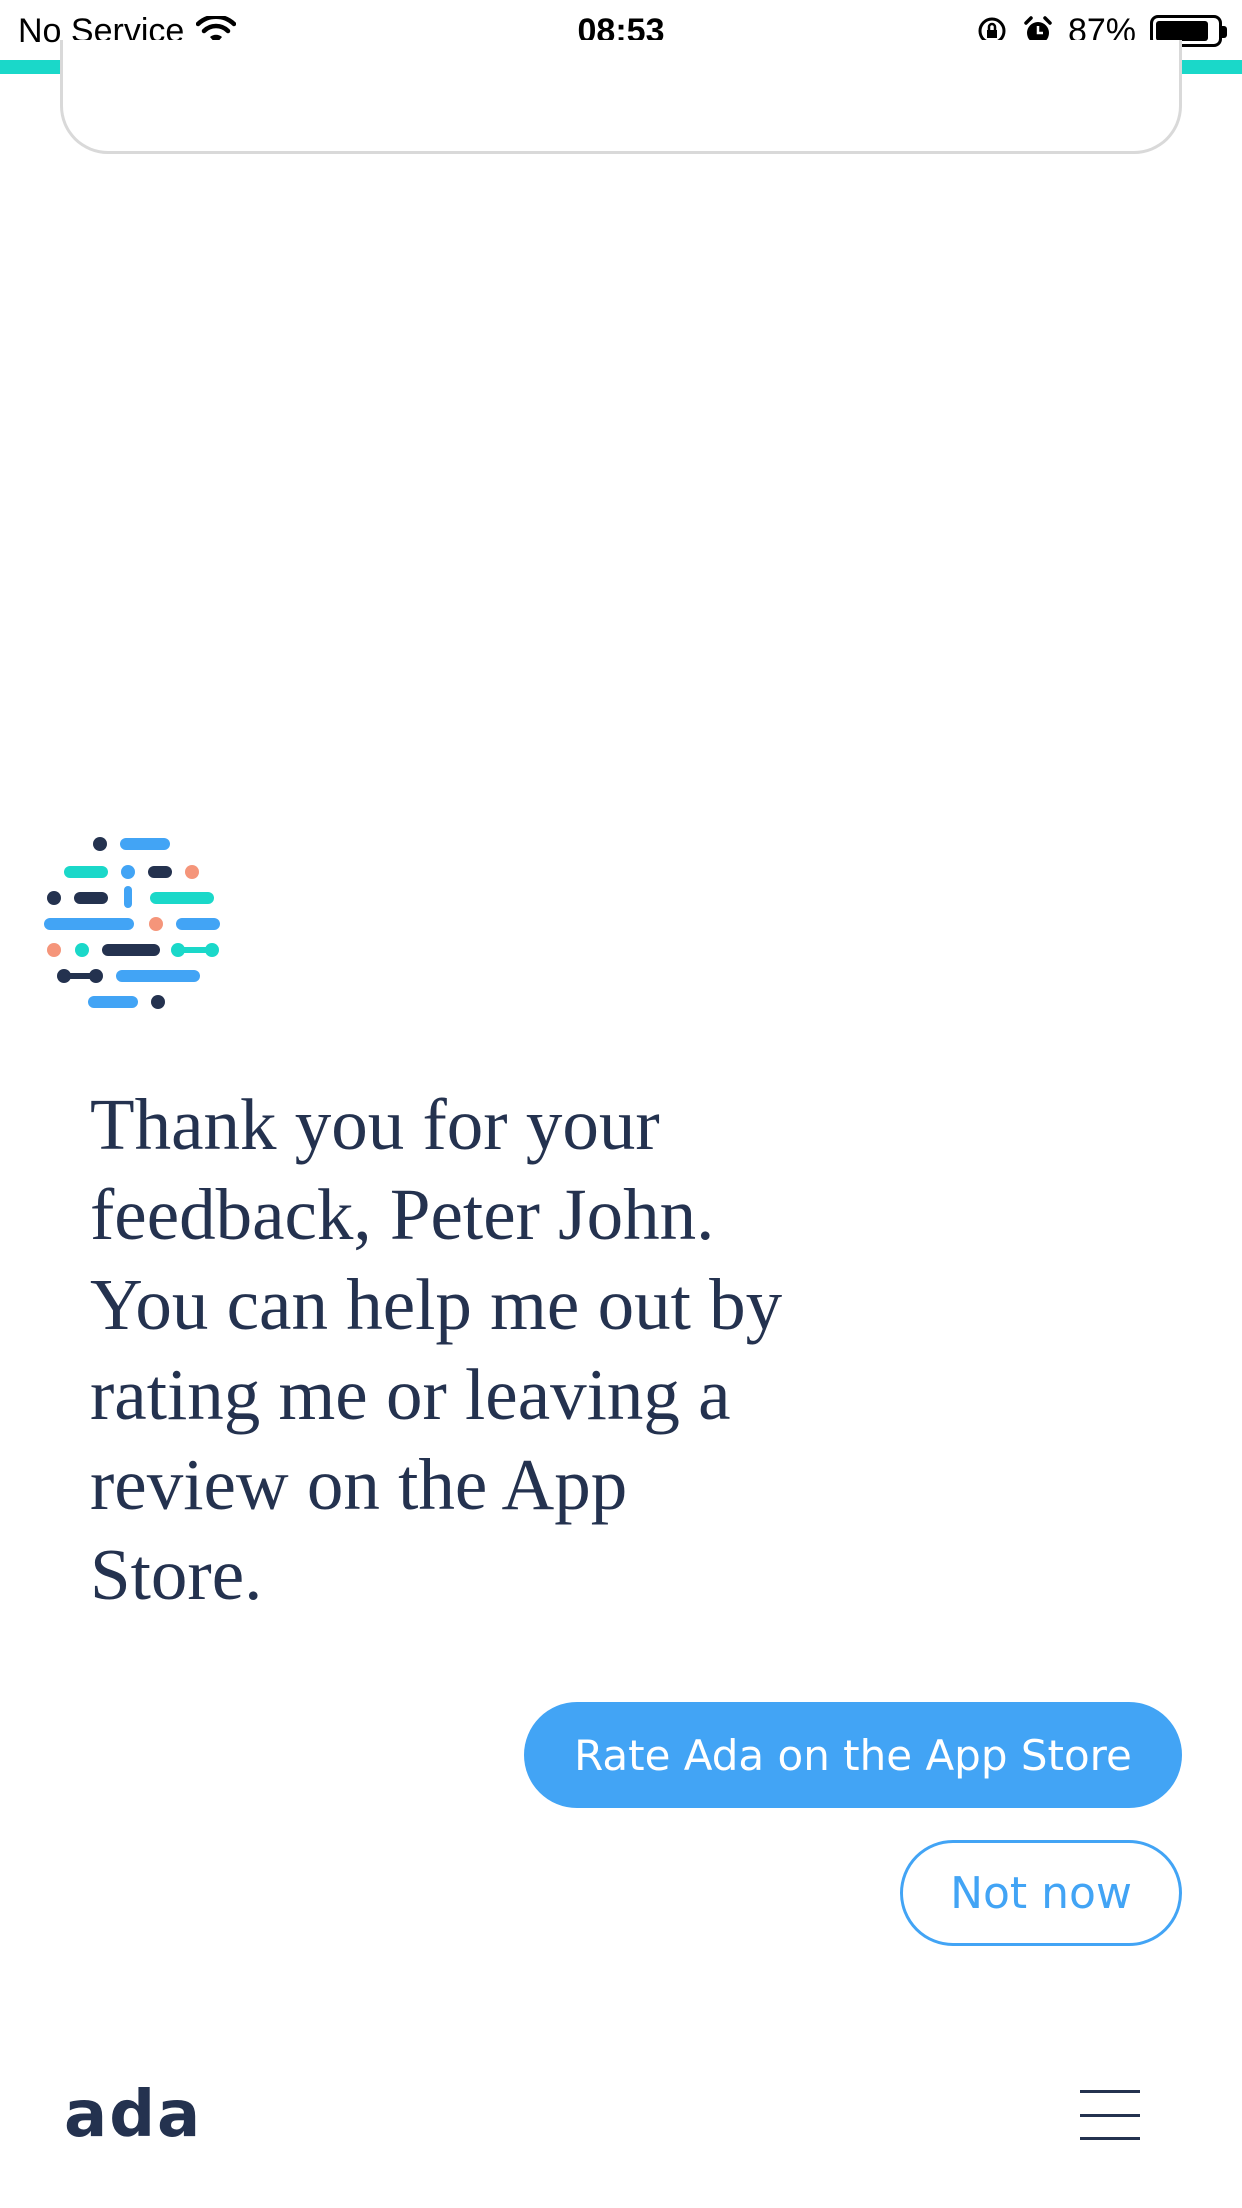  I want to click on message-line: Thank you for your, so click(375, 1124).